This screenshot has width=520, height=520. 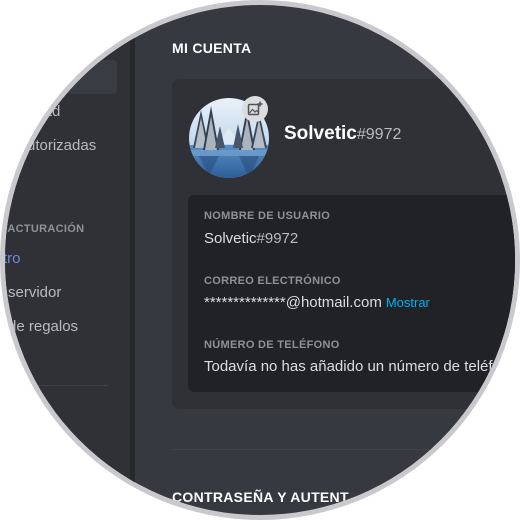 I want to click on sidebar-item-authorized-apps: utorizadas, so click(x=61, y=145).